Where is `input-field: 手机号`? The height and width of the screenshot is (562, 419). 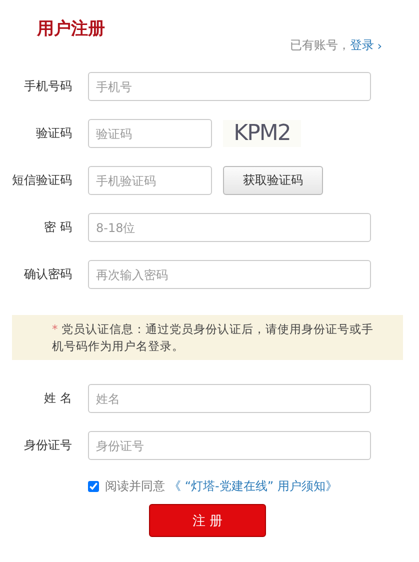
input-field: 手机号 is located at coordinates (229, 86).